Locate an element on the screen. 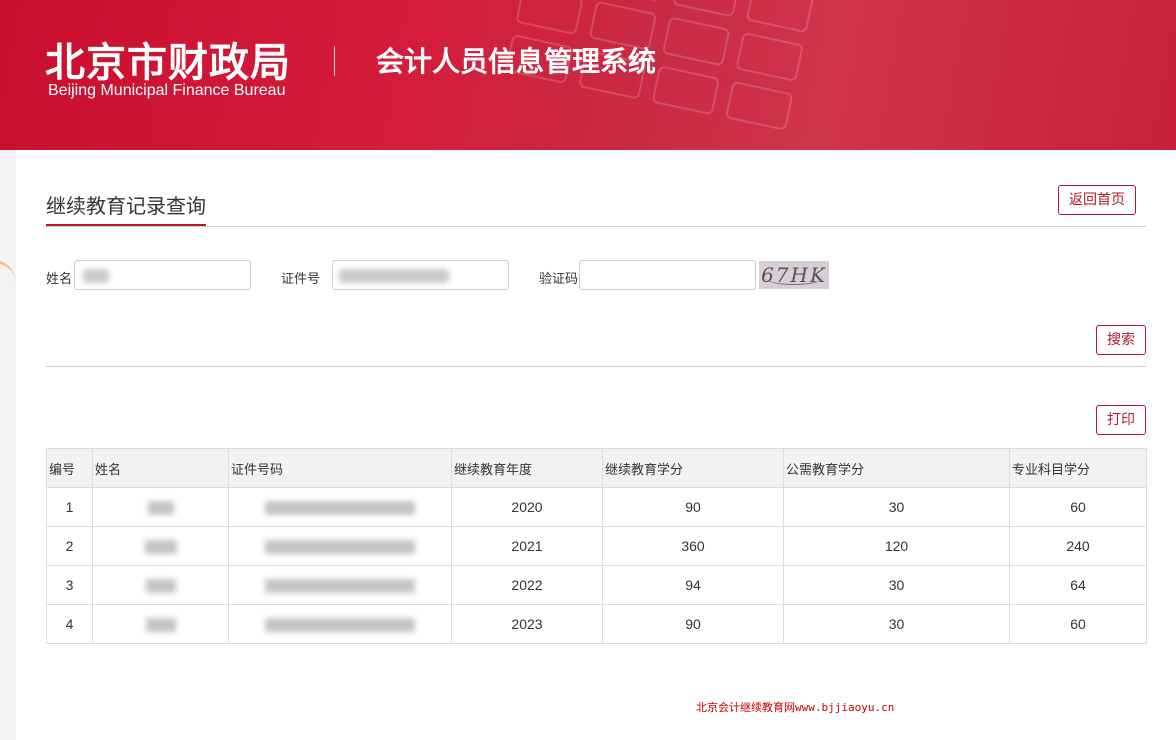 Image resolution: width=1176 pixels, height=740 pixels. cell-total-credits: 94 is located at coordinates (693, 585).